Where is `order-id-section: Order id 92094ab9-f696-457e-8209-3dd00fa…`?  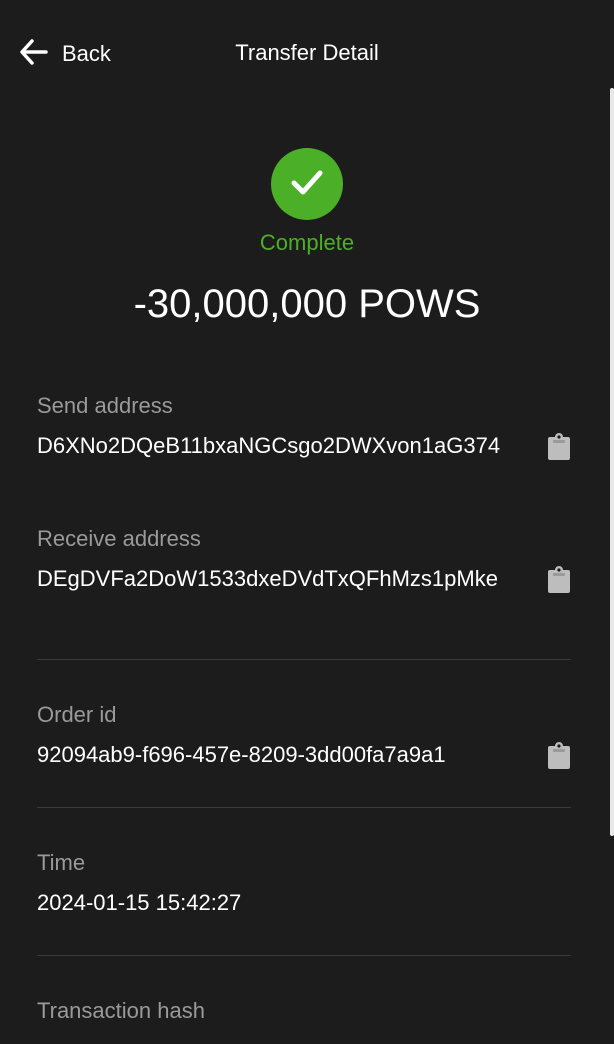 order-id-section: Order id 92094ab9-f696-457e-8209-3dd00fa… is located at coordinates (304, 736).